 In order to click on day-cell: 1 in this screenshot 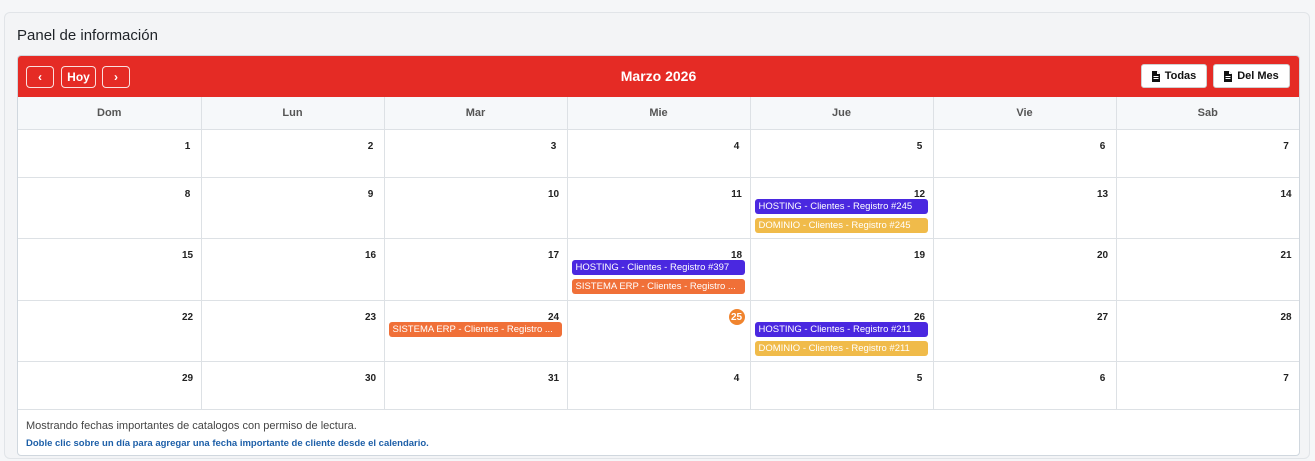, I will do `click(110, 153)`.